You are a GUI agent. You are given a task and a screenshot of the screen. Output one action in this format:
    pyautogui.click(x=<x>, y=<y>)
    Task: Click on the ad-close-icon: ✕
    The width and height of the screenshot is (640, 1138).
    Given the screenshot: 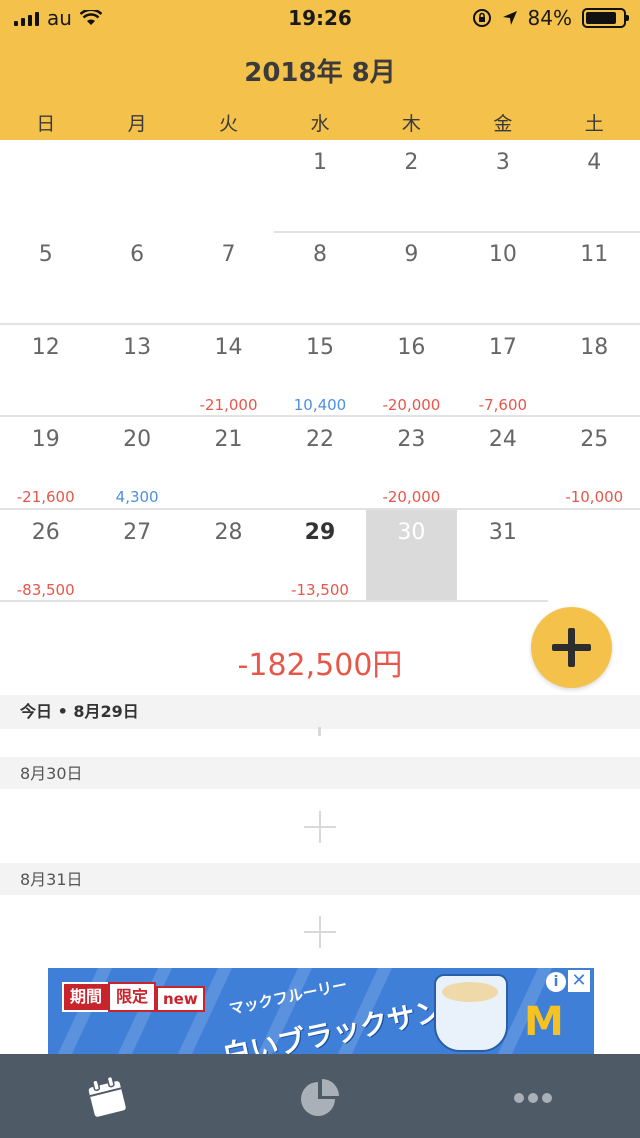 What is the action you would take?
    pyautogui.click(x=579, y=981)
    